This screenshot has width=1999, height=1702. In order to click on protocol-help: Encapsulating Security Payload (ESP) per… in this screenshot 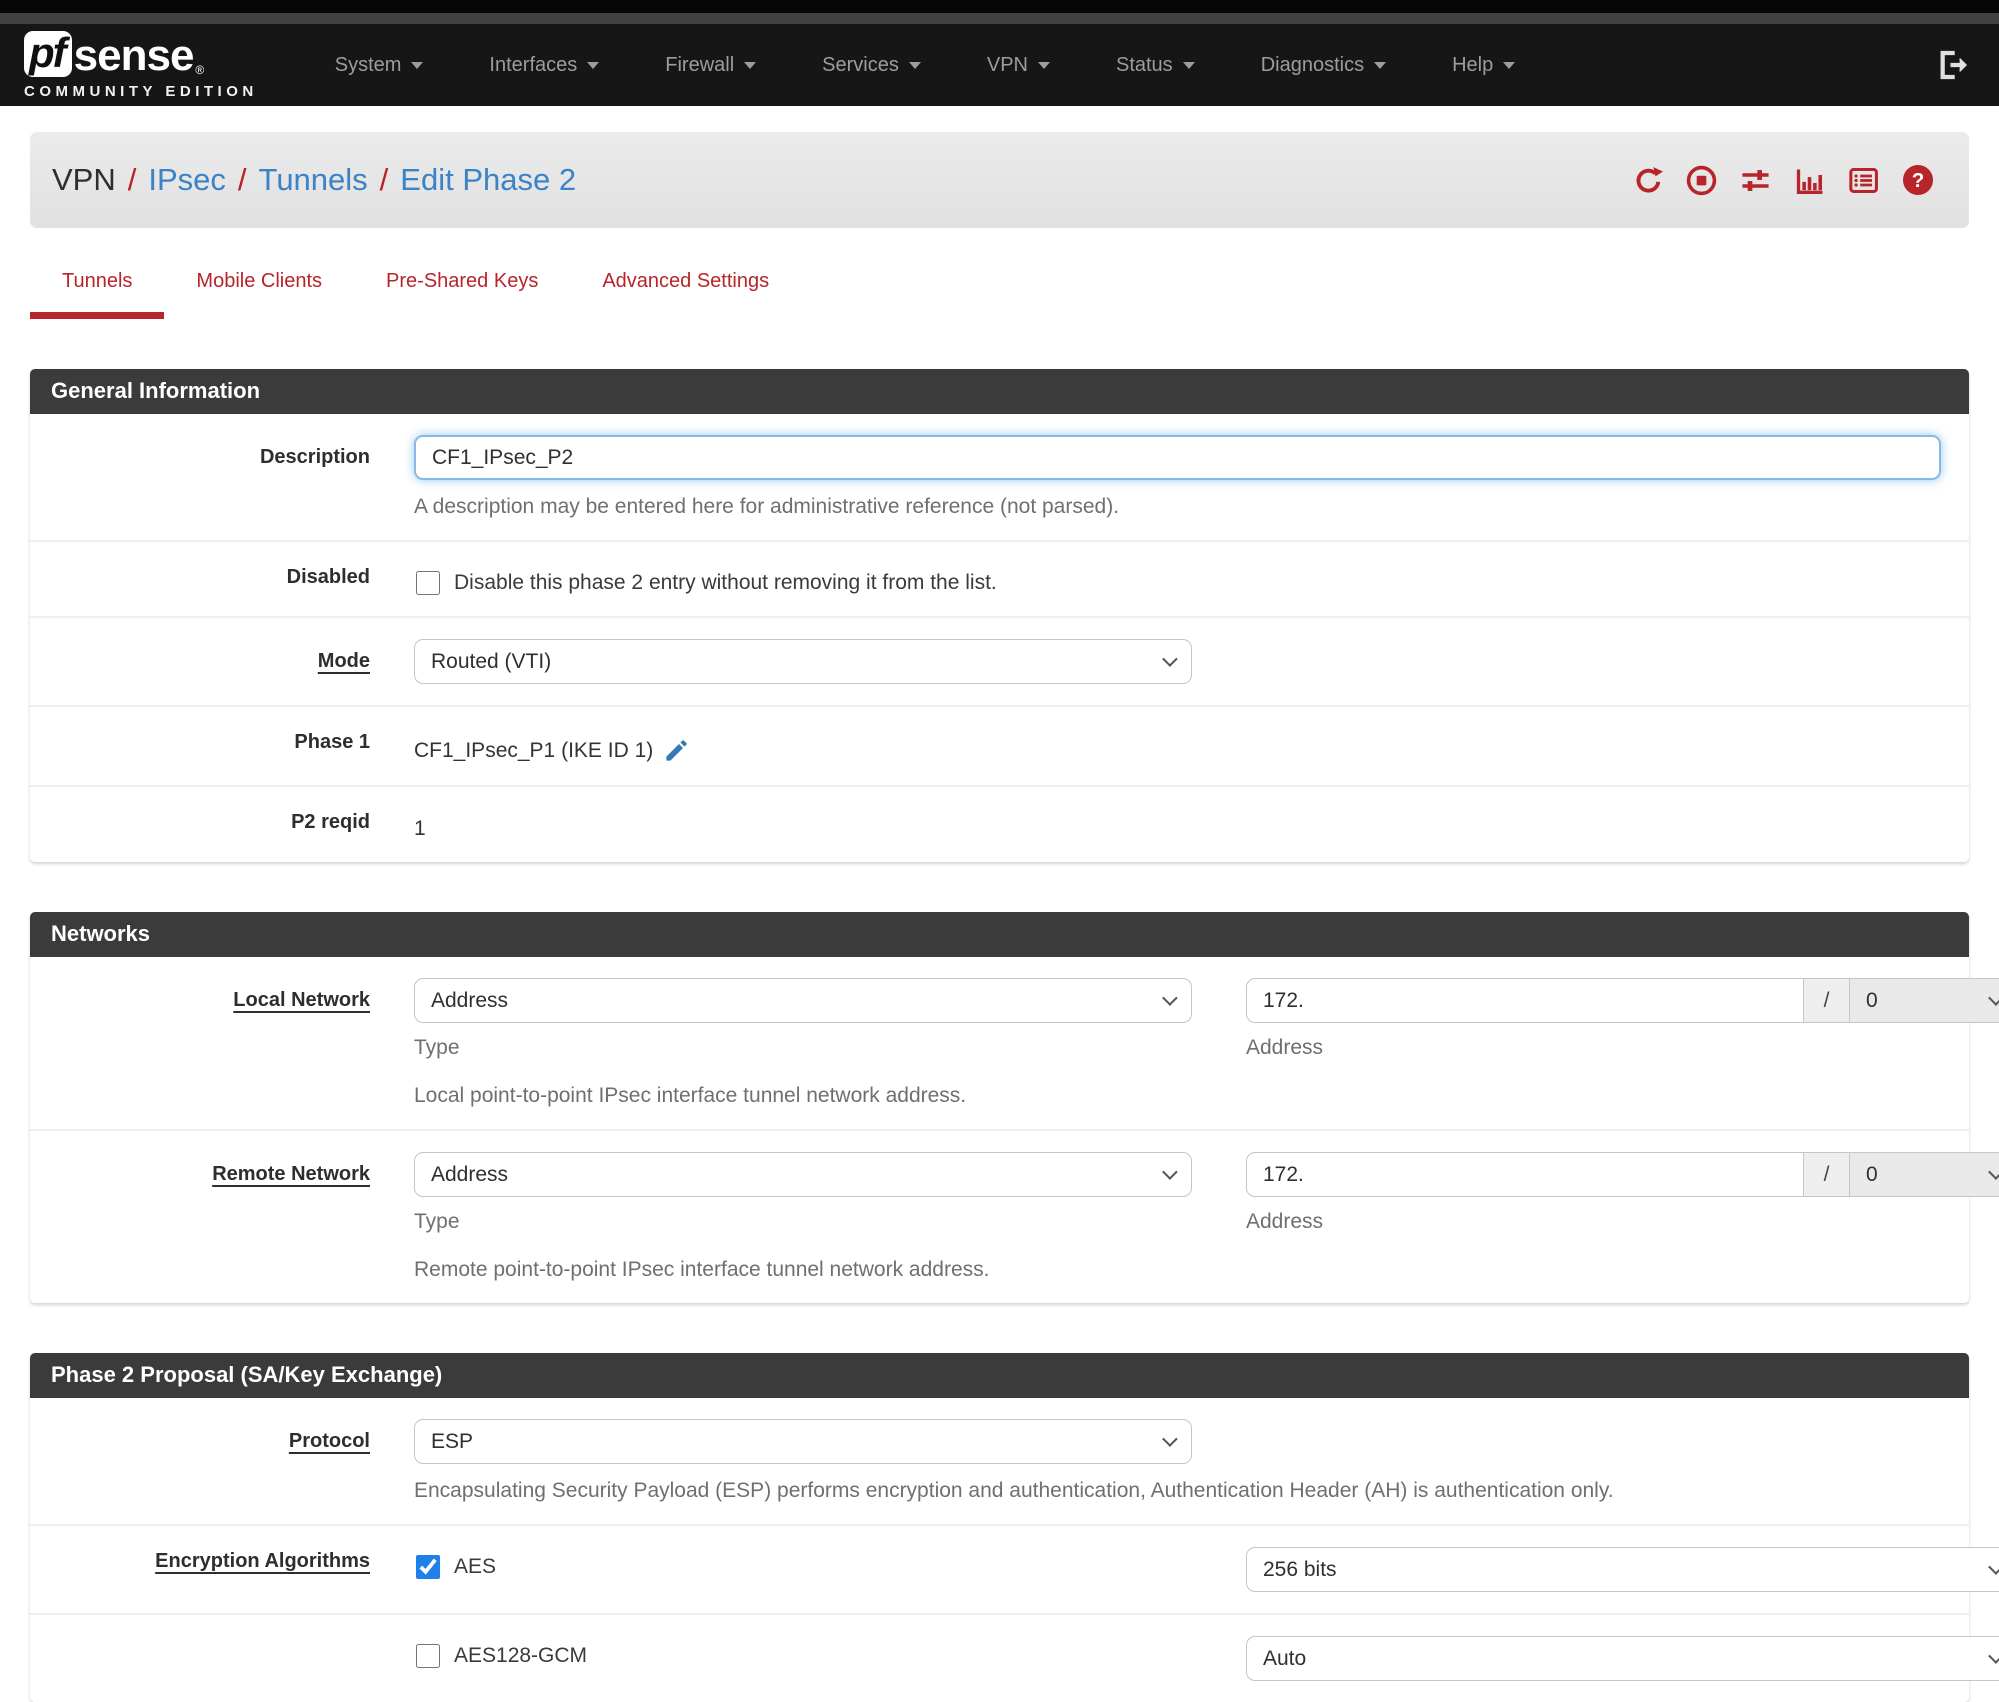, I will do `click(1014, 1490)`.